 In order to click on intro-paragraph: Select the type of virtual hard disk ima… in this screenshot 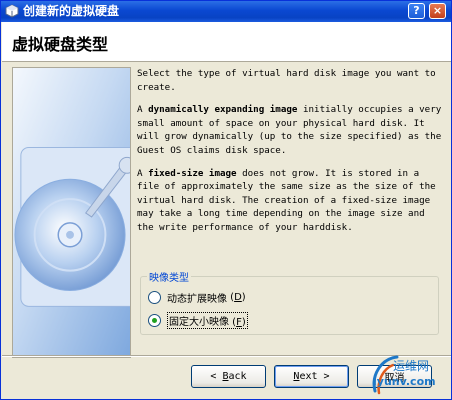, I will do `click(286, 80)`.